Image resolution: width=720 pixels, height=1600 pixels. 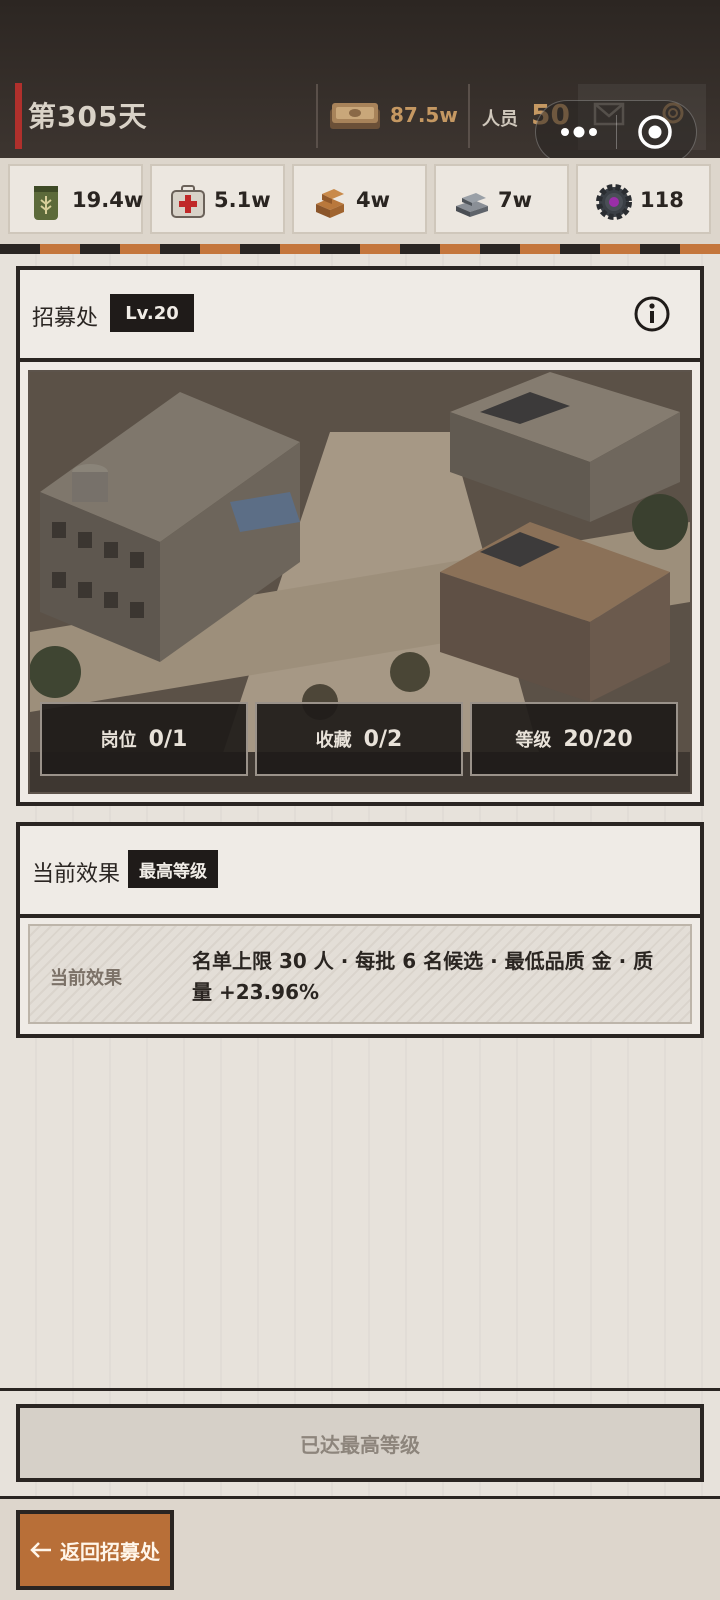 What do you see at coordinates (652, 314) in the screenshot?
I see `info-icon` at bounding box center [652, 314].